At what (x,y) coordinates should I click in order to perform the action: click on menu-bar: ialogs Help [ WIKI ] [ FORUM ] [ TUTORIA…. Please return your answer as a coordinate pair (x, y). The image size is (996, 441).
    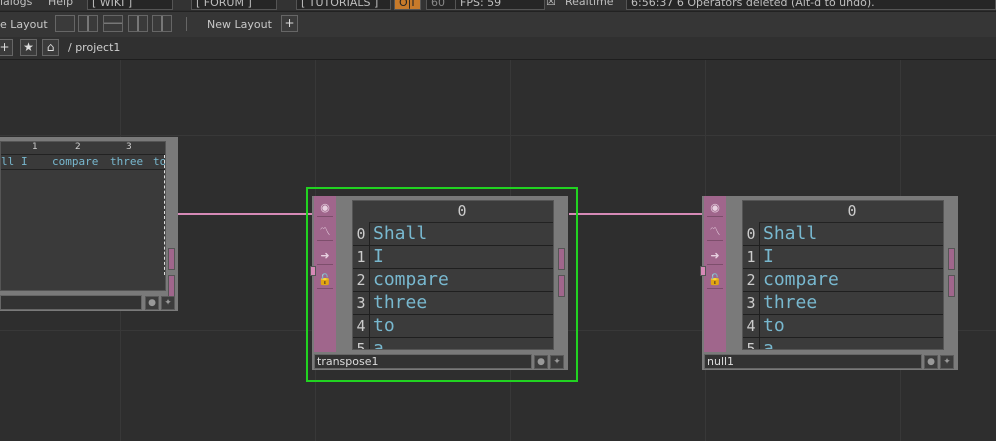
    Looking at the image, I should click on (498, 5).